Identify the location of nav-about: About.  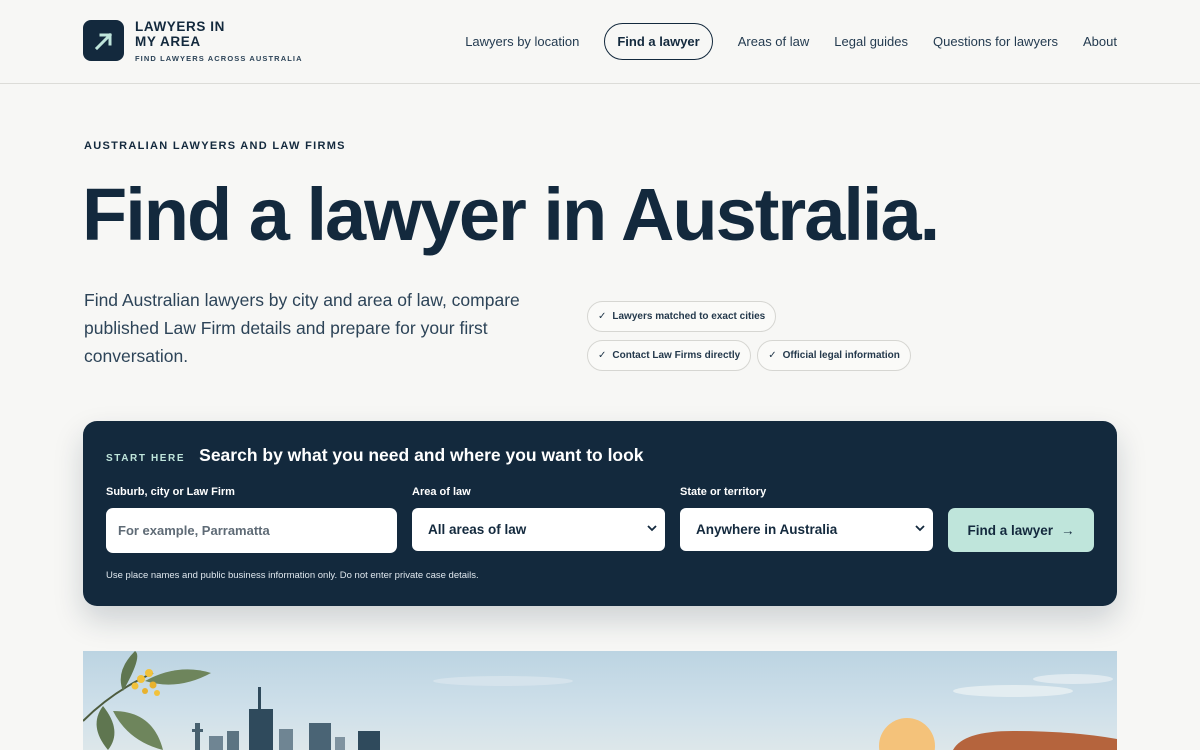
(1100, 41).